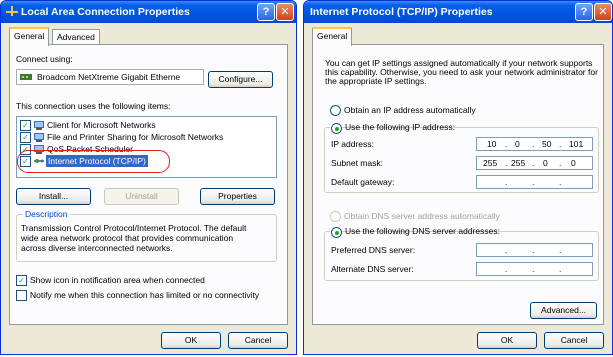  What do you see at coordinates (39, 137) in the screenshot?
I see `file-printer-sharing-icon` at bounding box center [39, 137].